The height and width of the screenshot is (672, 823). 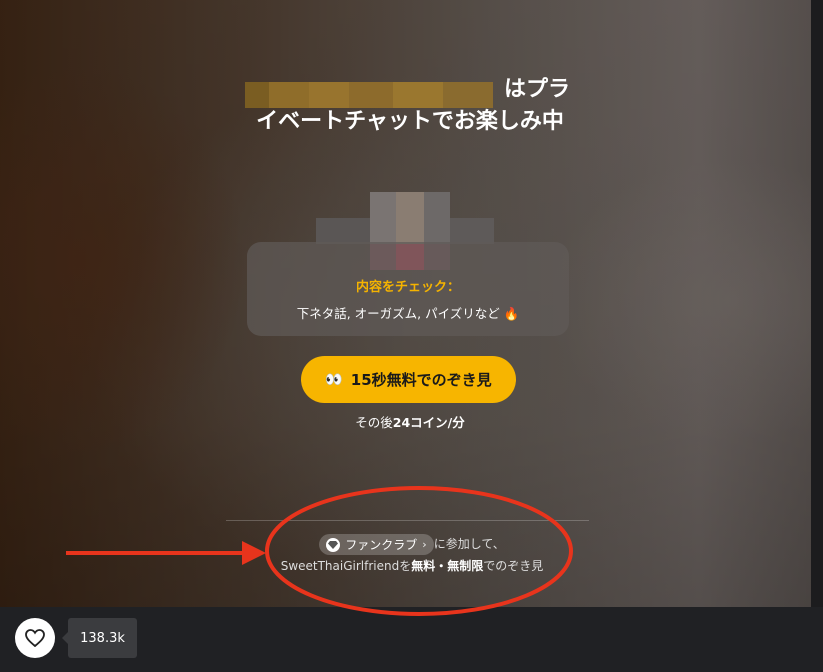 I want to click on scrollbar-track, so click(x=817, y=303).